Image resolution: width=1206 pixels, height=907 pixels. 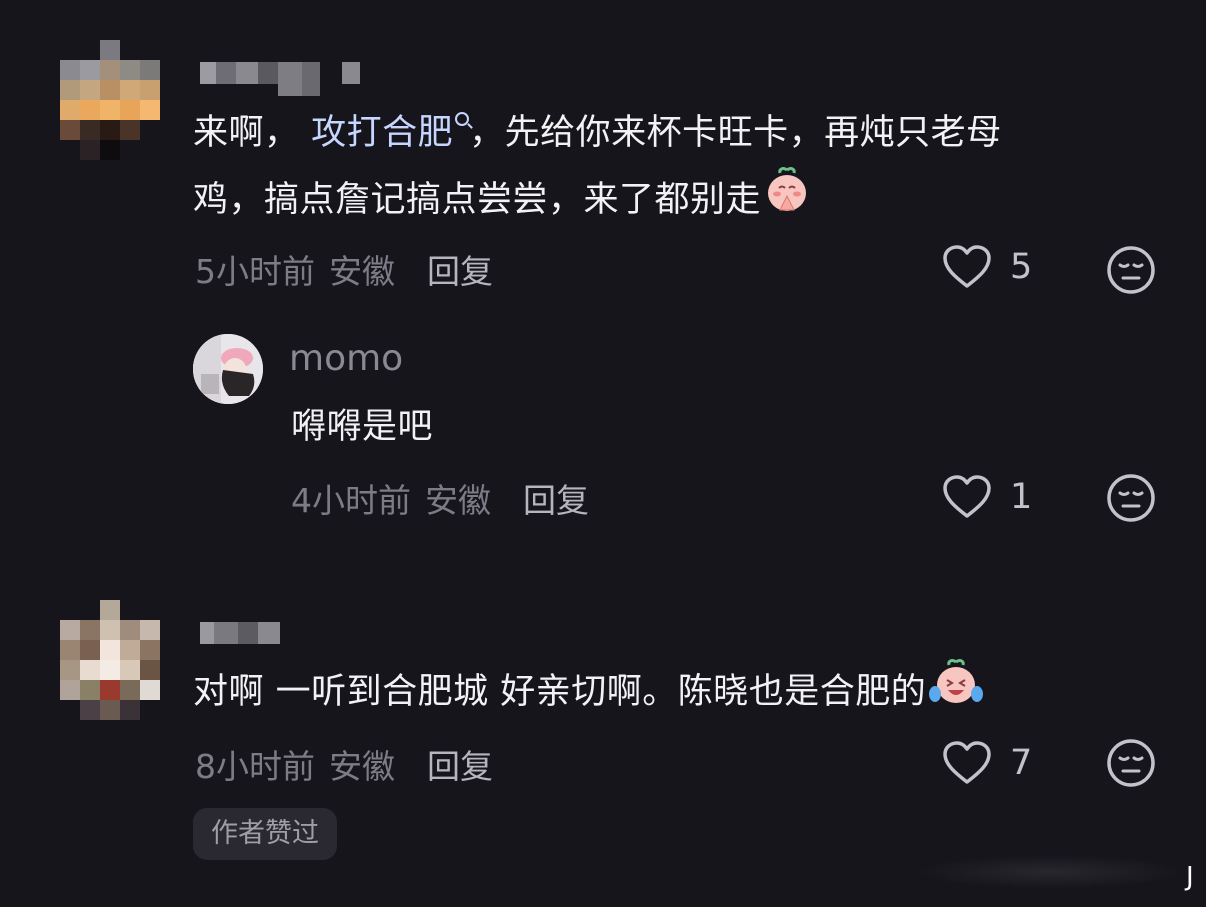 What do you see at coordinates (246, 133) in the screenshot?
I see `comment-text-prefix: 来啊，` at bounding box center [246, 133].